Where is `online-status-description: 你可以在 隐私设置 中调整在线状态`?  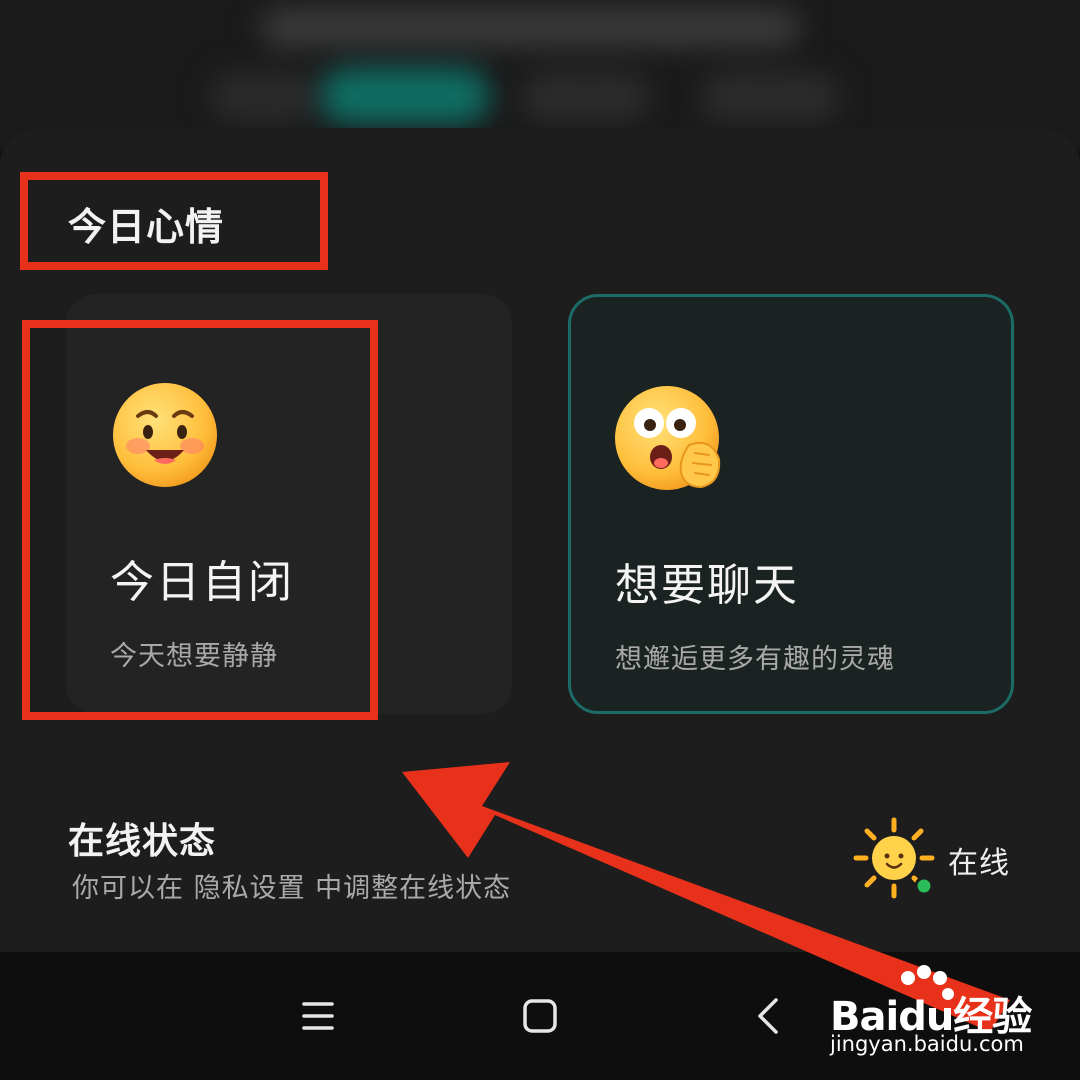
online-status-description: 你可以在 隐私设置 中调整在线状态 is located at coordinates (292, 888).